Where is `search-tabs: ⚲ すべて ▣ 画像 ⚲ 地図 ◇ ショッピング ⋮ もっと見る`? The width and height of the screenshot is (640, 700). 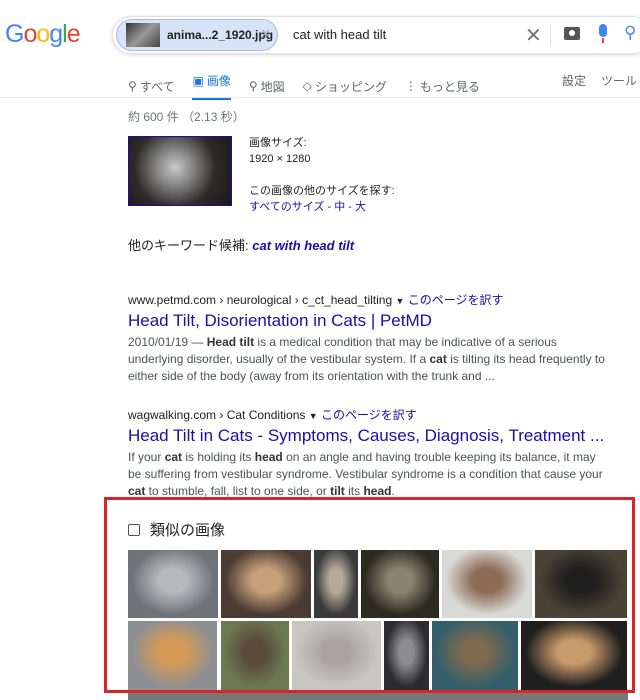 search-tabs: ⚲ すべて ▣ 画像 ⚲ 地図 ◇ ショッピング ⋮ もっと見る is located at coordinates (313, 86).